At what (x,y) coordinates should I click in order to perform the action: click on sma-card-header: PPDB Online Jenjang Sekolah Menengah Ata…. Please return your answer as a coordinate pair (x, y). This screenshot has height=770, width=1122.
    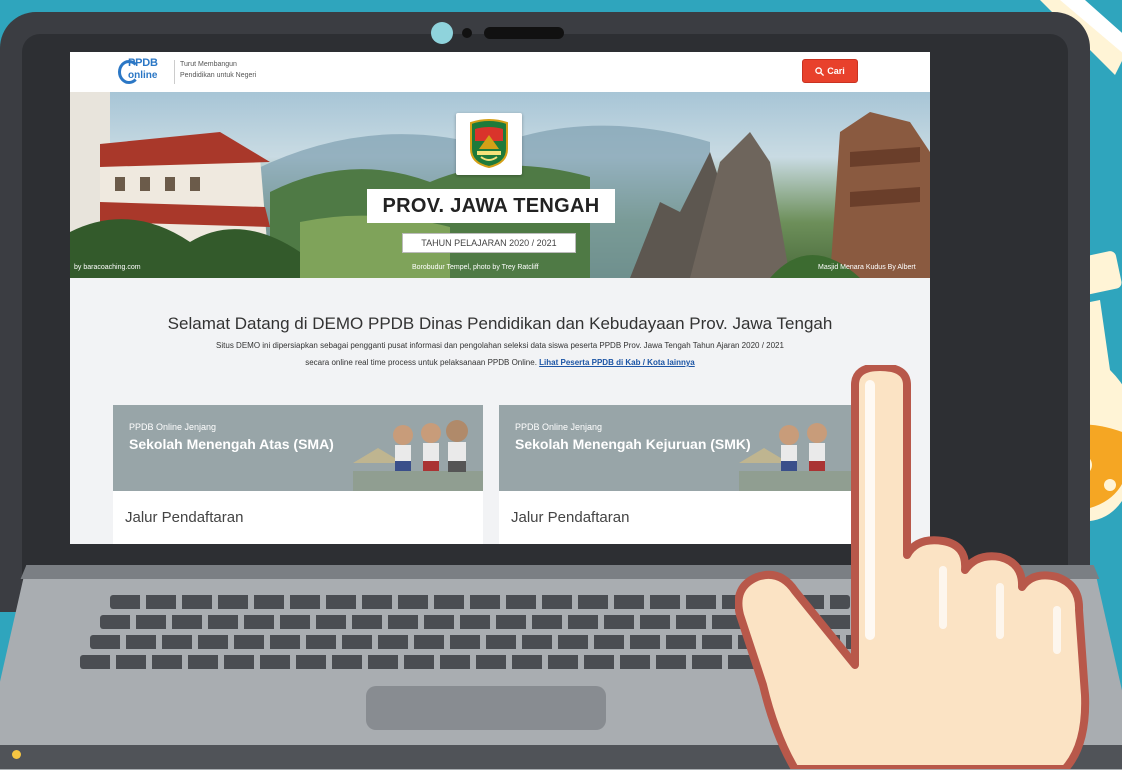
    Looking at the image, I should click on (298, 448).